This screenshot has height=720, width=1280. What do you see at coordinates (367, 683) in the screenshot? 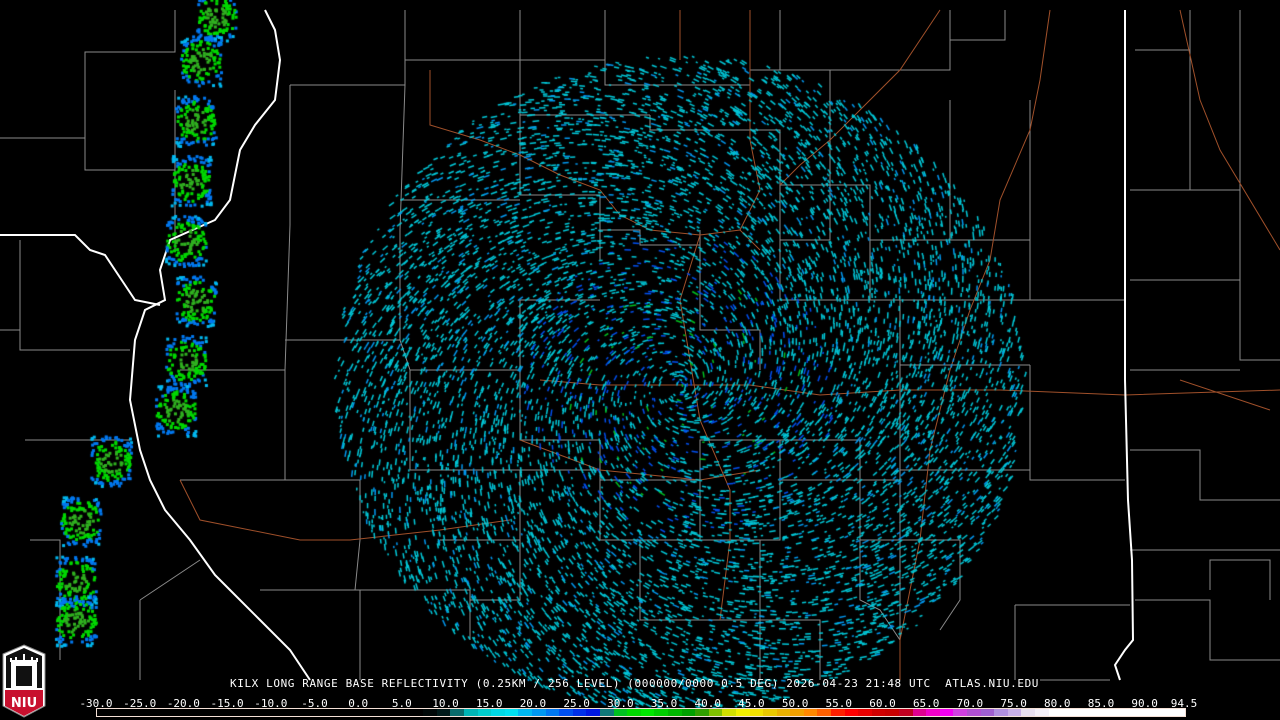
I see `product-name: LONG RANGE BASE REFLECTIVITY` at bounding box center [367, 683].